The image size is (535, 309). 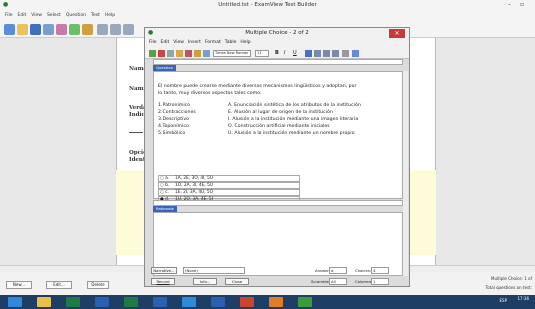 What do you see at coordinates (74, 29) in the screenshot?
I see `question-icon` at bounding box center [74, 29].